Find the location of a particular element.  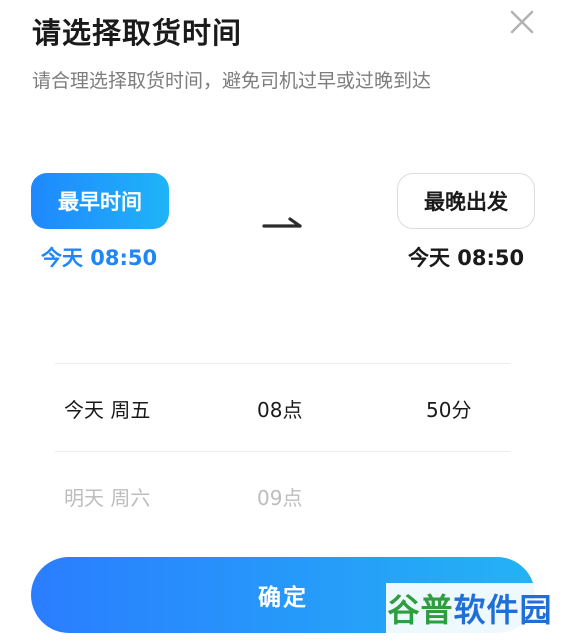

picker-day-next: 明天 周六 is located at coordinates (107, 496).